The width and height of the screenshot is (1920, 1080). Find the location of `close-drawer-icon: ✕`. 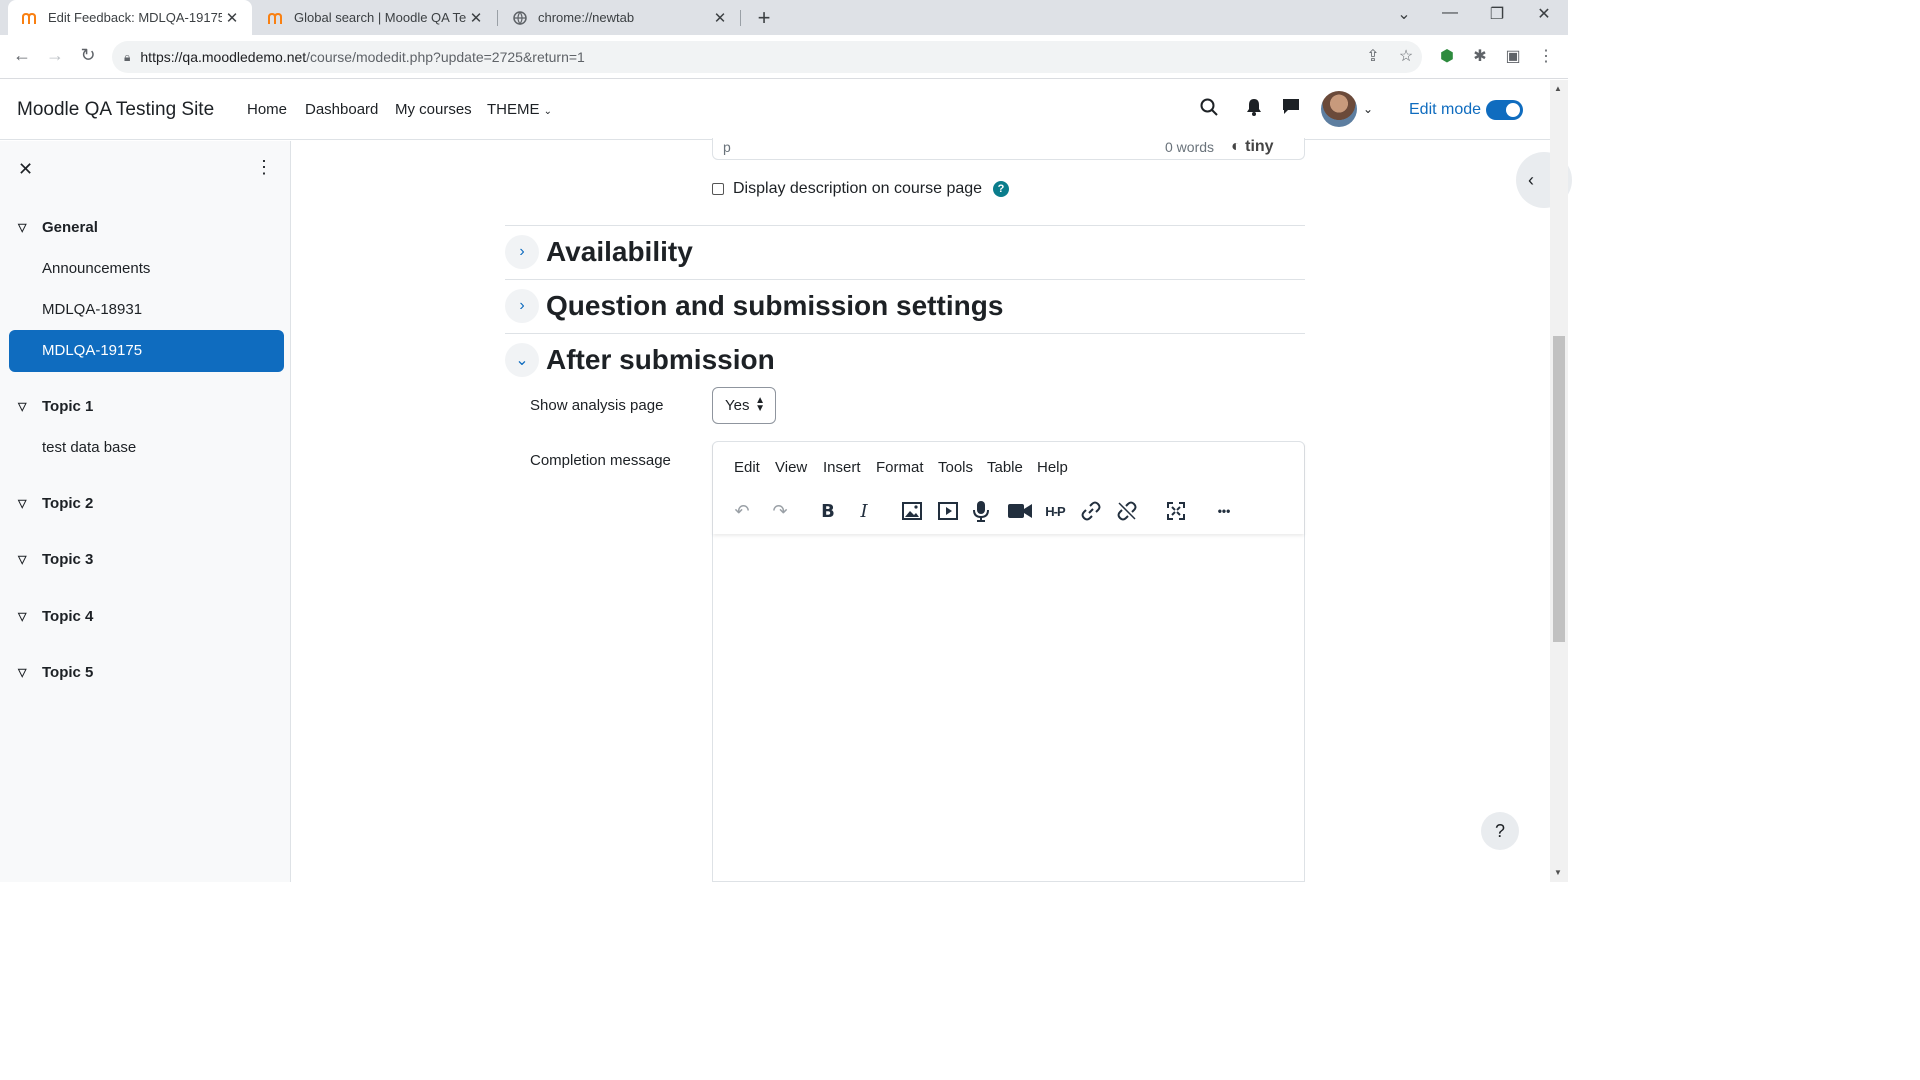

close-drawer-icon: ✕ is located at coordinates (25, 169).